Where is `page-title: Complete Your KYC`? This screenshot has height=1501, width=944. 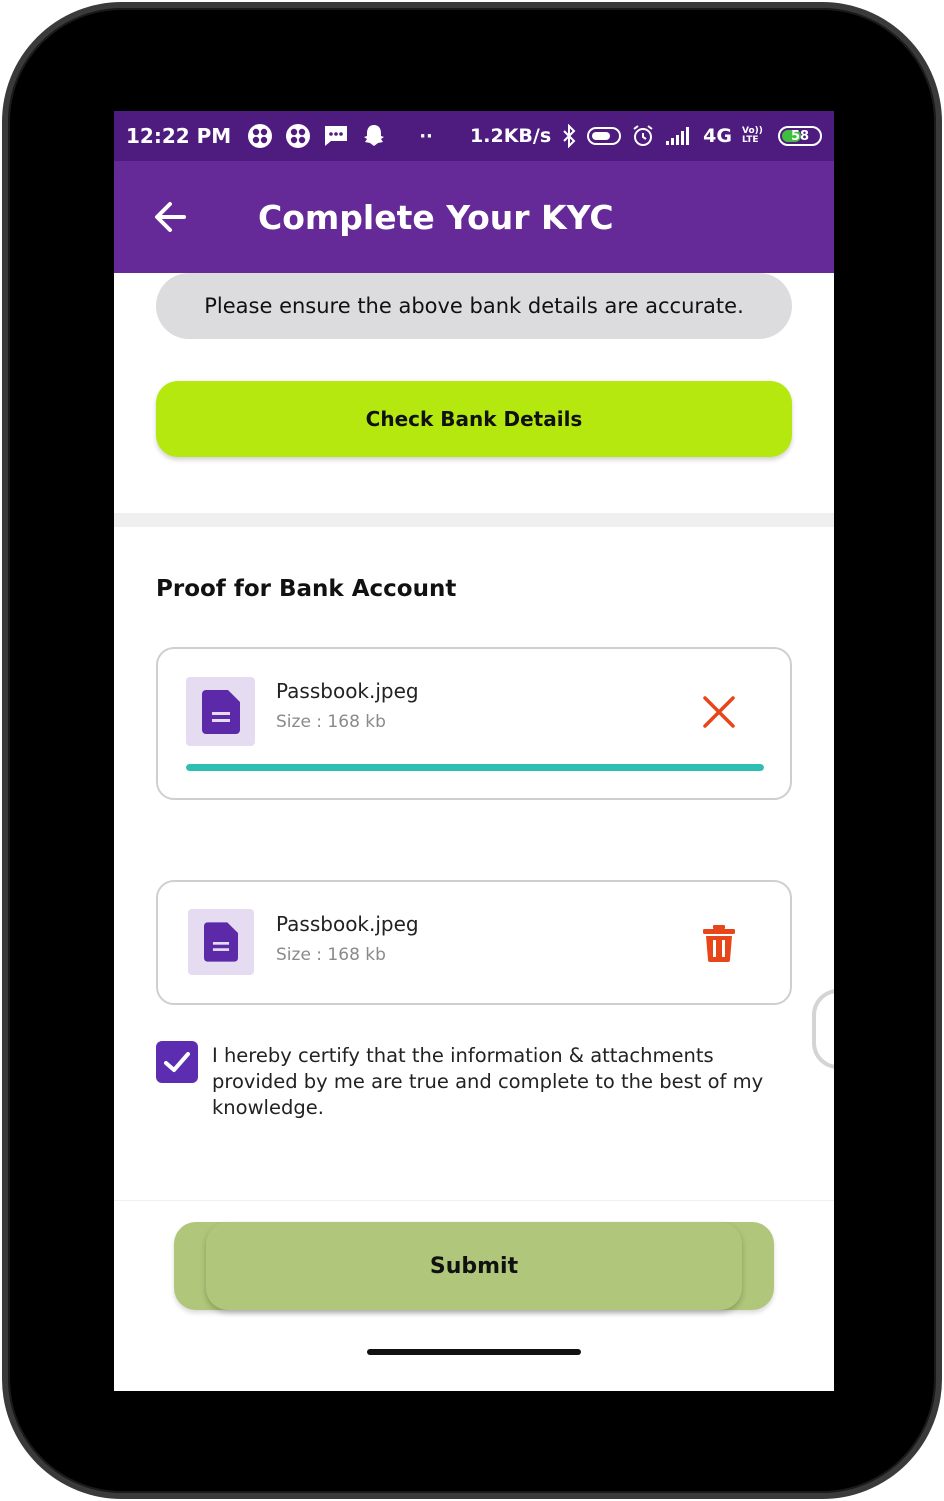 page-title: Complete Your KYC is located at coordinates (436, 217).